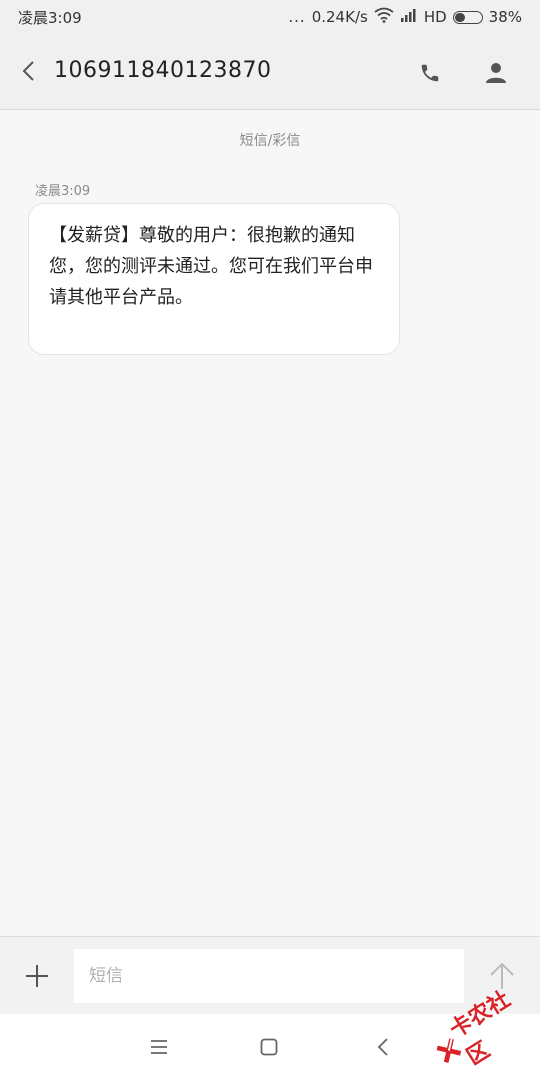  Describe the element at coordinates (50, 17) in the screenshot. I see `status-time: 凌晨3:09` at that location.